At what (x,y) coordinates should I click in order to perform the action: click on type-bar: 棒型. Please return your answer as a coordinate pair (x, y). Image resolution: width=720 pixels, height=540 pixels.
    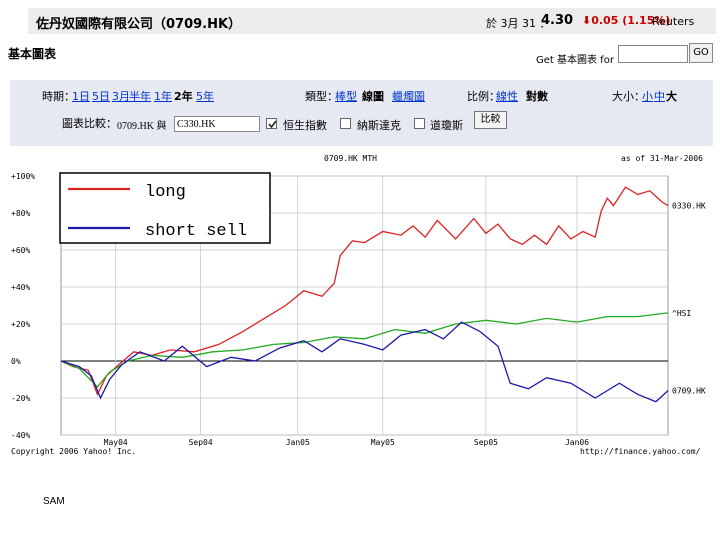
    Looking at the image, I should click on (346, 96).